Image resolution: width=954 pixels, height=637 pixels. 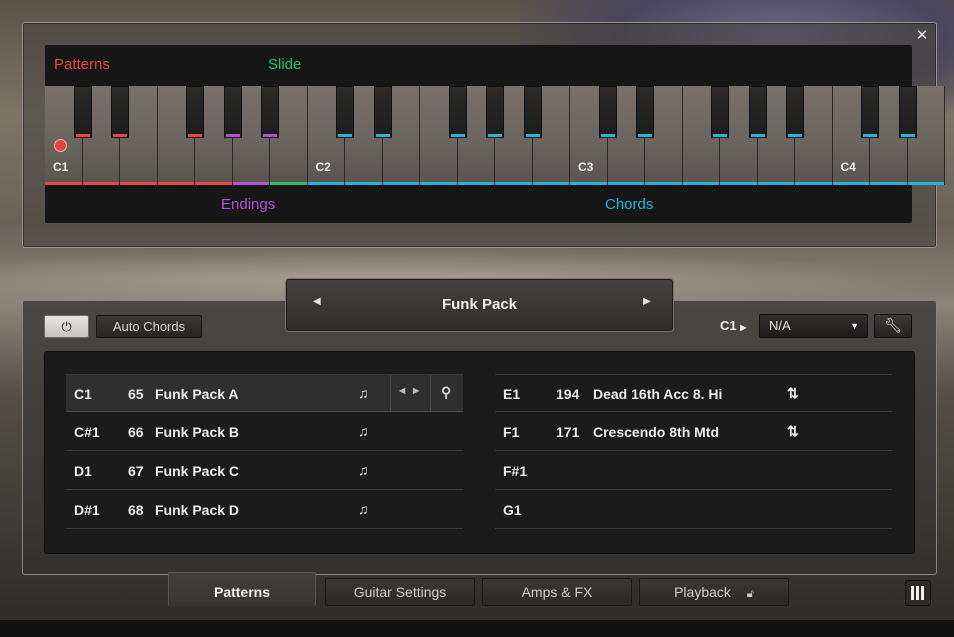 I want to click on pattern-key: C1, so click(x=83, y=394).